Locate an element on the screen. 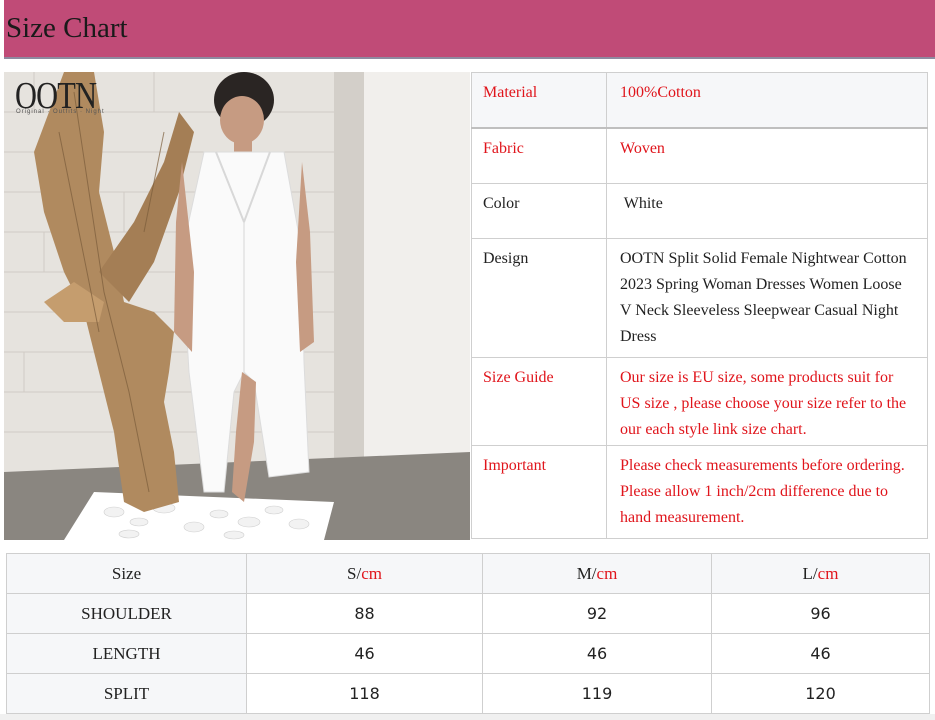 Image resolution: width=935 pixels, height=720 pixels. size-m-column-header: M/cm is located at coordinates (597, 573).